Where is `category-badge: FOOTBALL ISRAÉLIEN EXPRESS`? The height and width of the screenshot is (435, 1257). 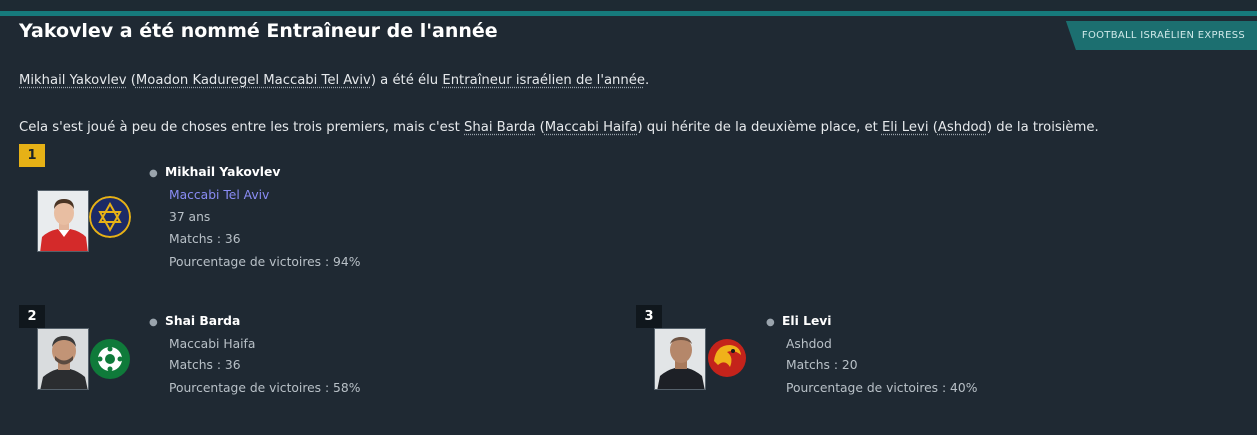
category-badge: FOOTBALL ISRAÉLIEN EXPRESS is located at coordinates (1161, 35).